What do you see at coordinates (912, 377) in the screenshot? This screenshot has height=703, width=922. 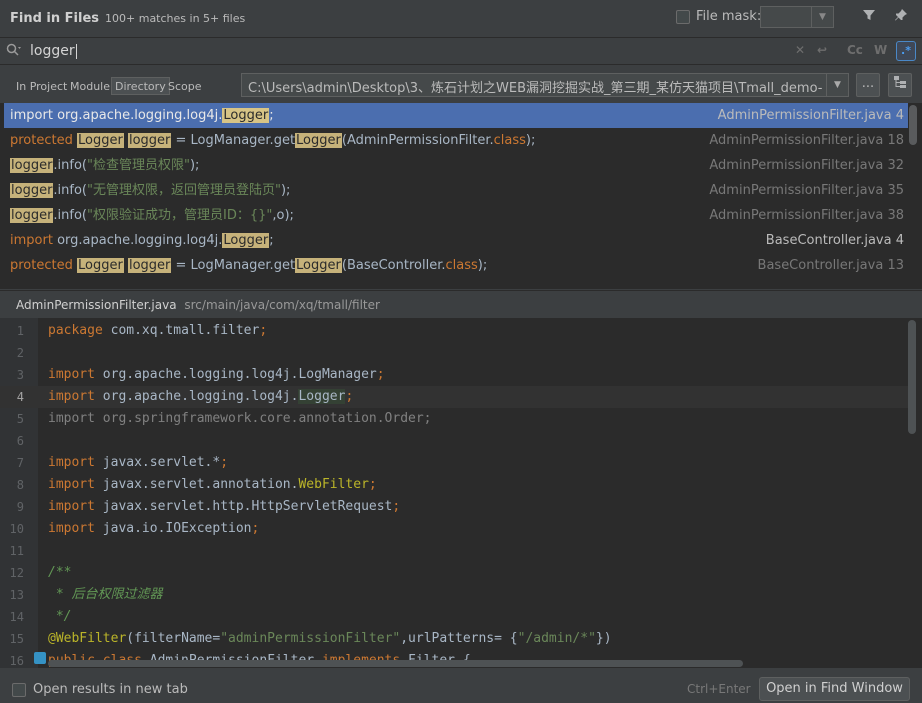 I see `editor-vscroll-thumb` at bounding box center [912, 377].